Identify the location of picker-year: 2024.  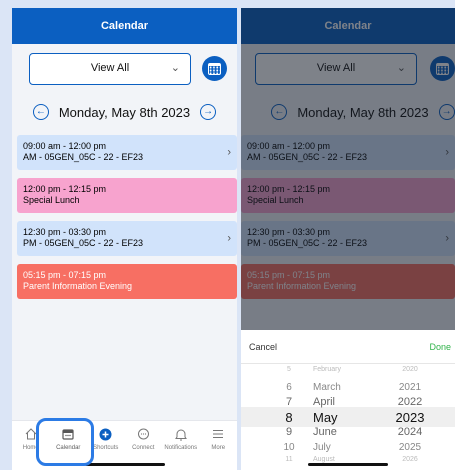
(410, 432).